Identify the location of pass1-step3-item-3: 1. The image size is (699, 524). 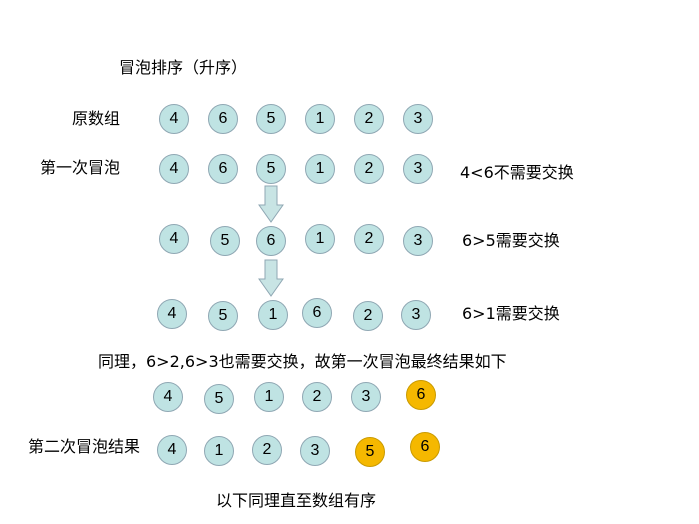
(273, 315).